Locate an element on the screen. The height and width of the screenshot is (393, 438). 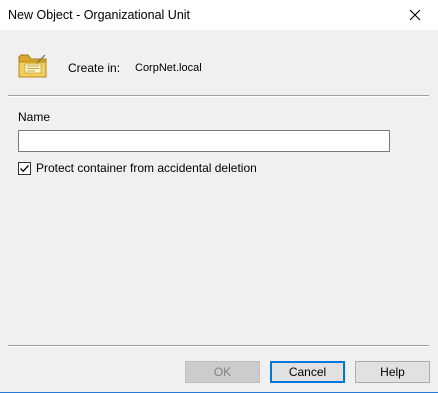
checkmark-icon is located at coordinates (24, 168).